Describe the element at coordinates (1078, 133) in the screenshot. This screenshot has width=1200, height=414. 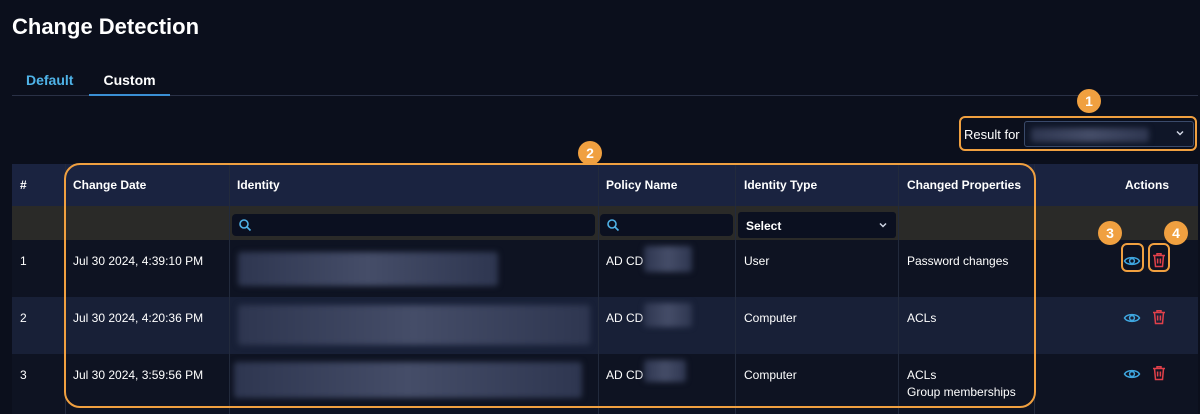
I see `highlight-result-for` at that location.